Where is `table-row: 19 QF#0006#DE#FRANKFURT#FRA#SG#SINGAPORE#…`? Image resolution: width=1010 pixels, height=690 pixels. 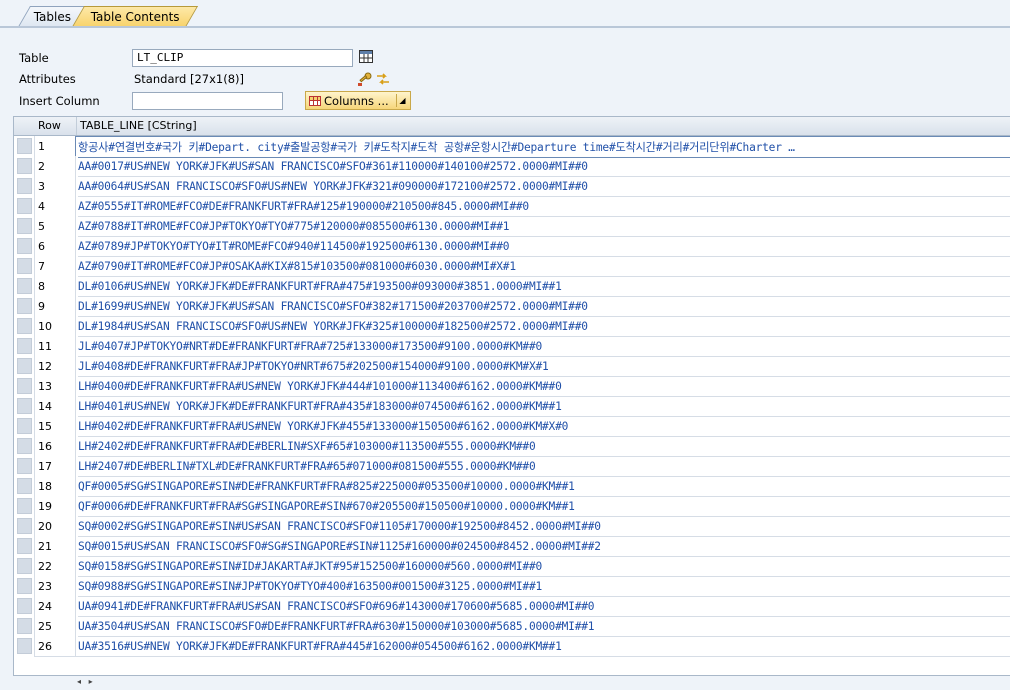 table-row: 19 QF#0006#DE#FRANKFURT#FRA#SG#SINGAPORE#… is located at coordinates (512, 506).